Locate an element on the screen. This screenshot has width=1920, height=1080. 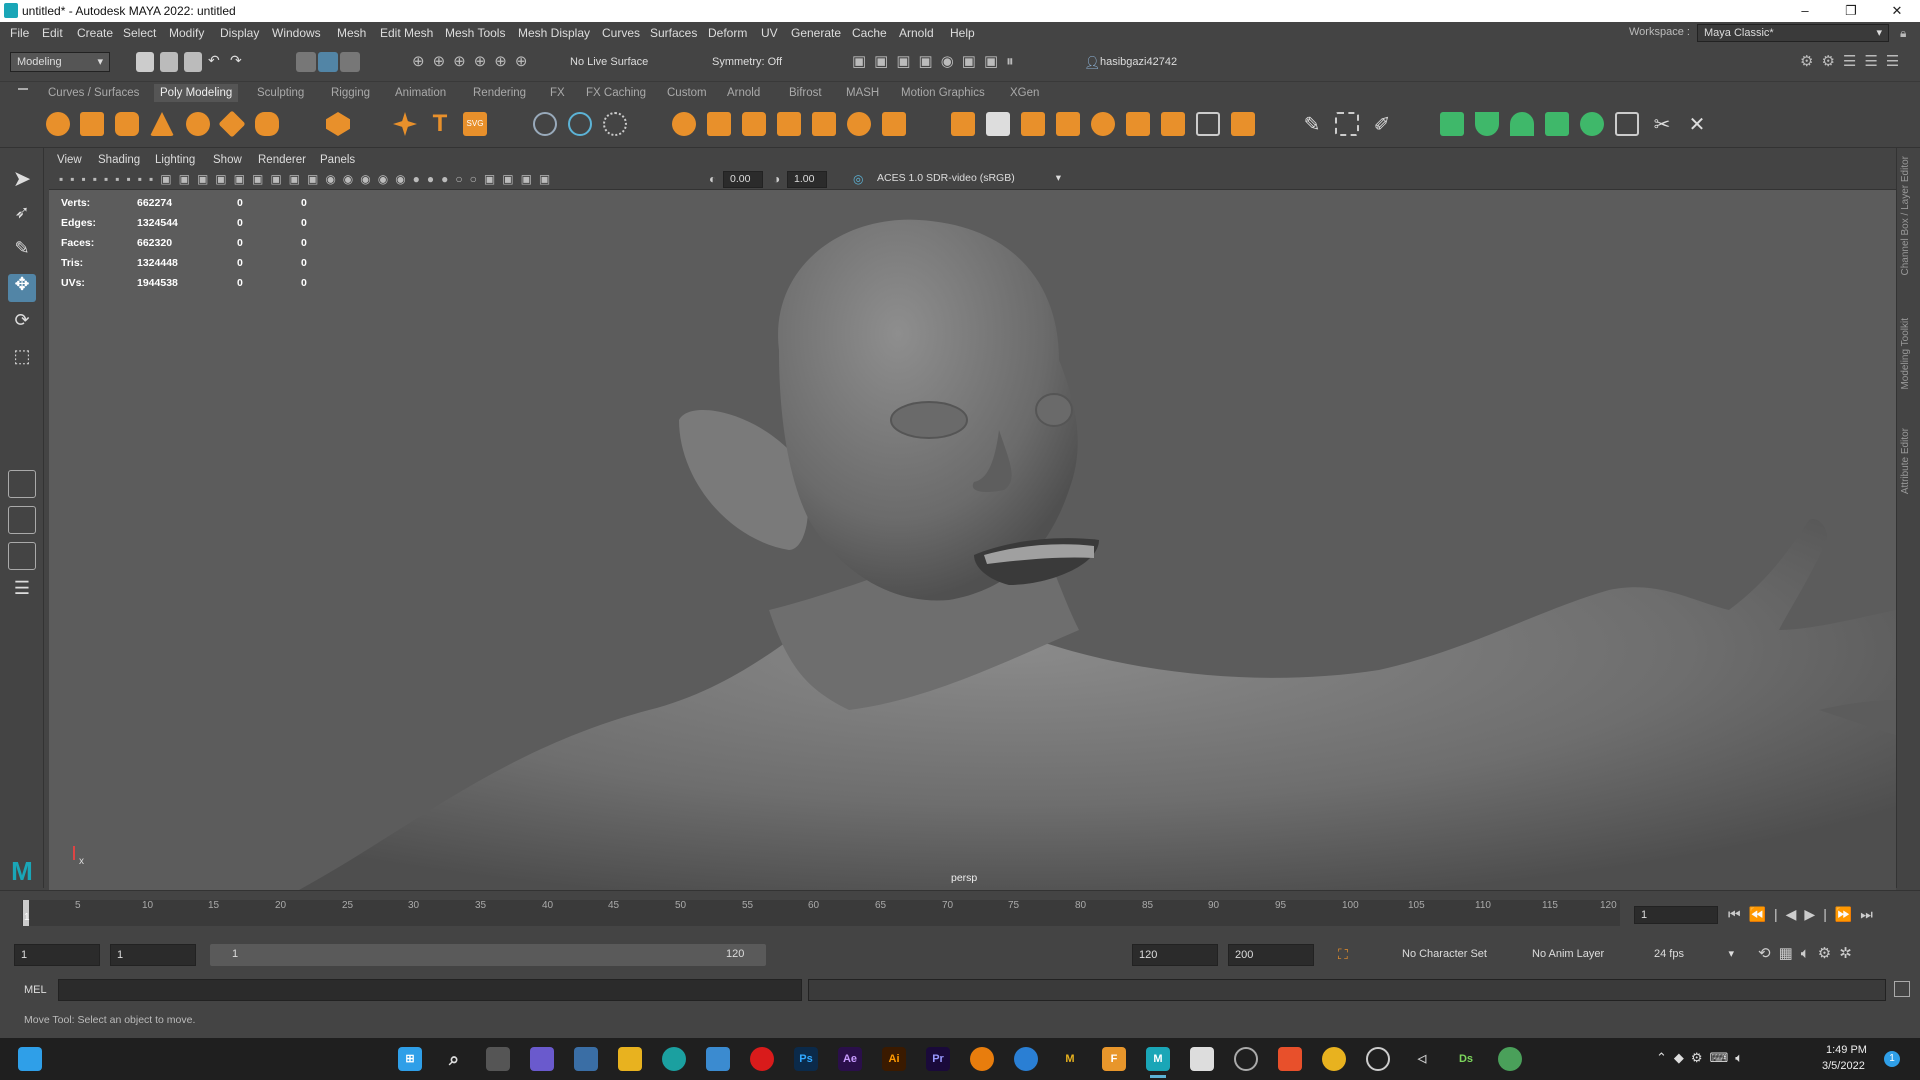
rotate-tool-icon: ⟳ is located at coordinates (22, 324).